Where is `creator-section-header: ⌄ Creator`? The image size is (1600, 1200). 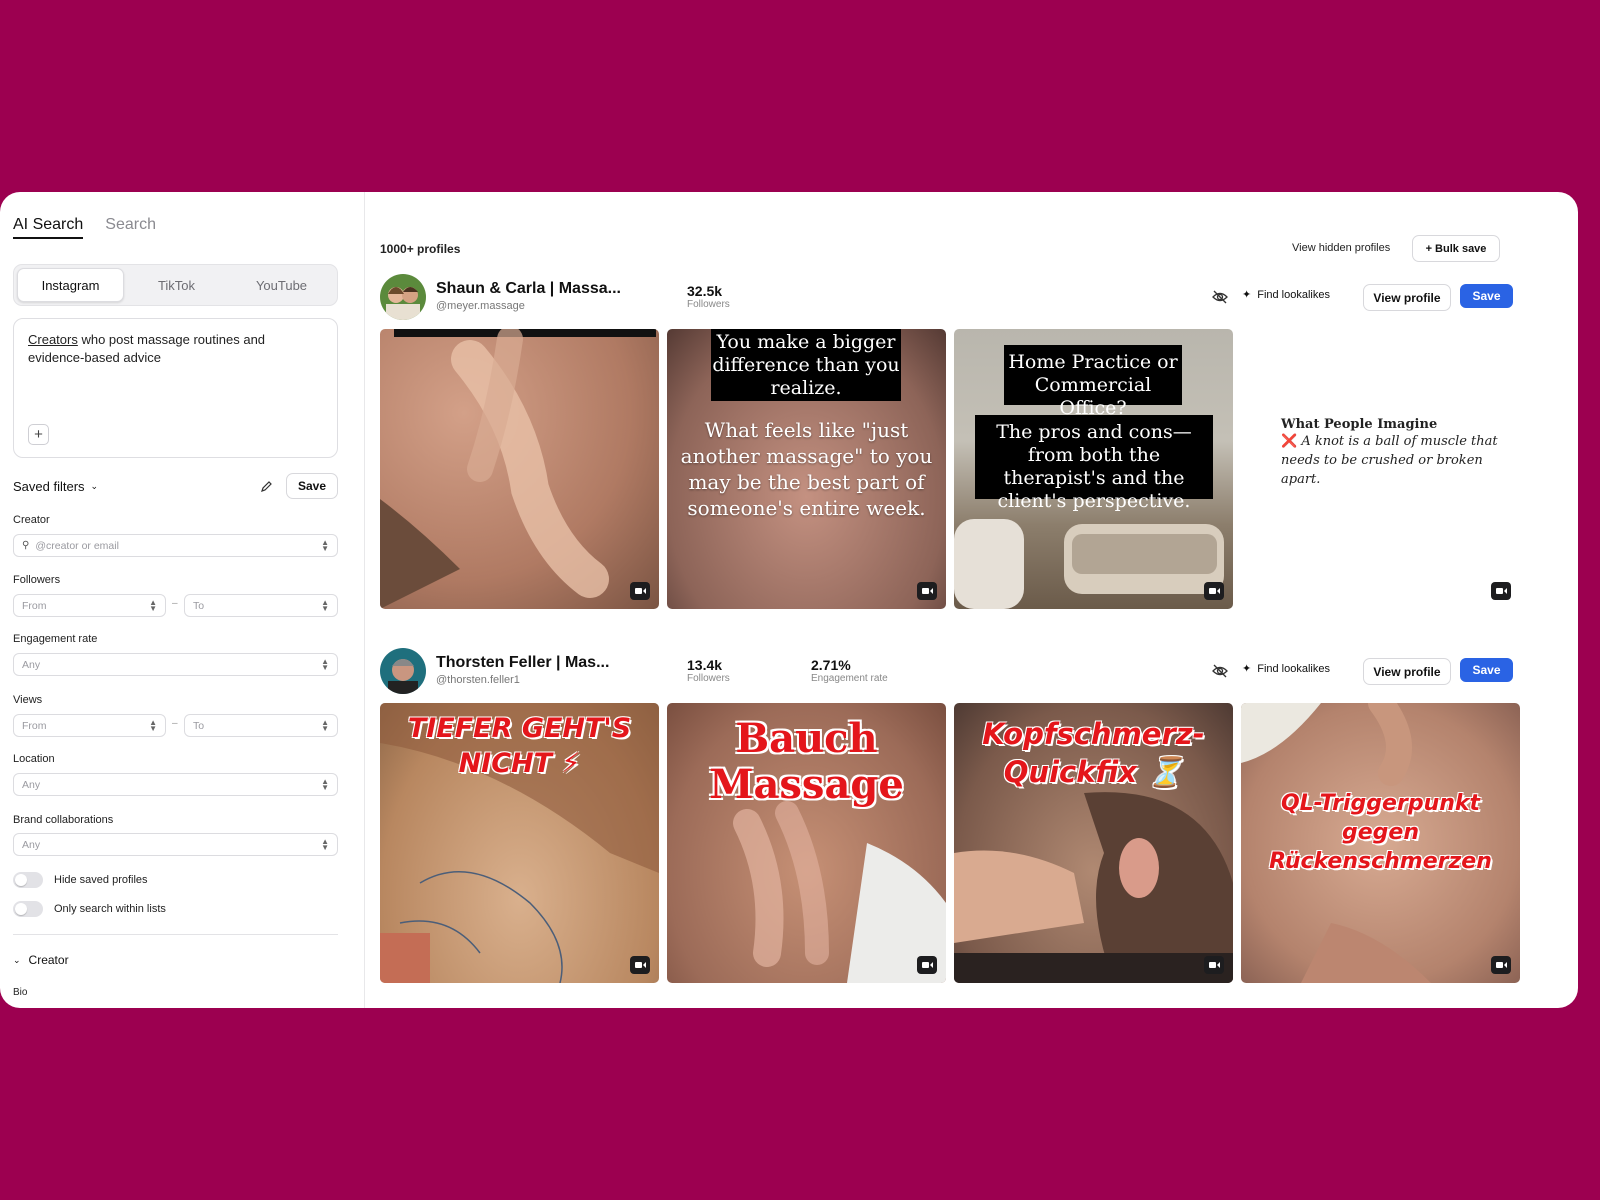
creator-section-header: ⌄ Creator is located at coordinates (41, 960).